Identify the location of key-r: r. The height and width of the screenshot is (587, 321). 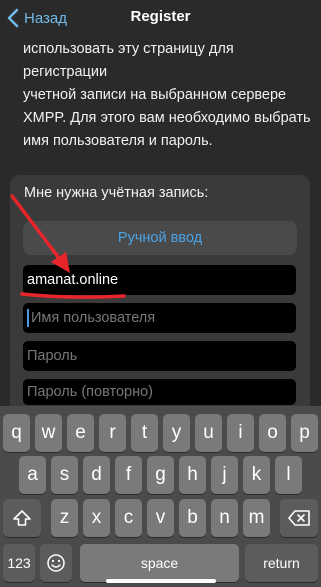
(112, 433).